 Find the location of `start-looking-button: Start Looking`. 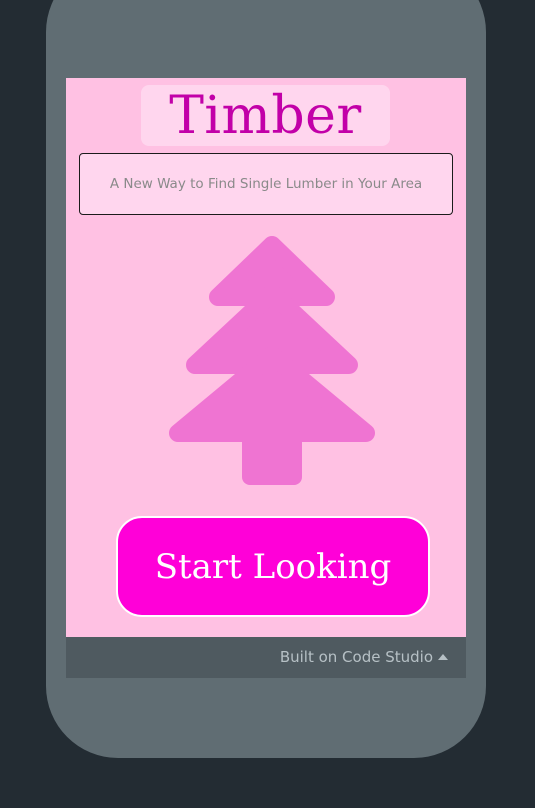

start-looking-button: Start Looking is located at coordinates (273, 566).